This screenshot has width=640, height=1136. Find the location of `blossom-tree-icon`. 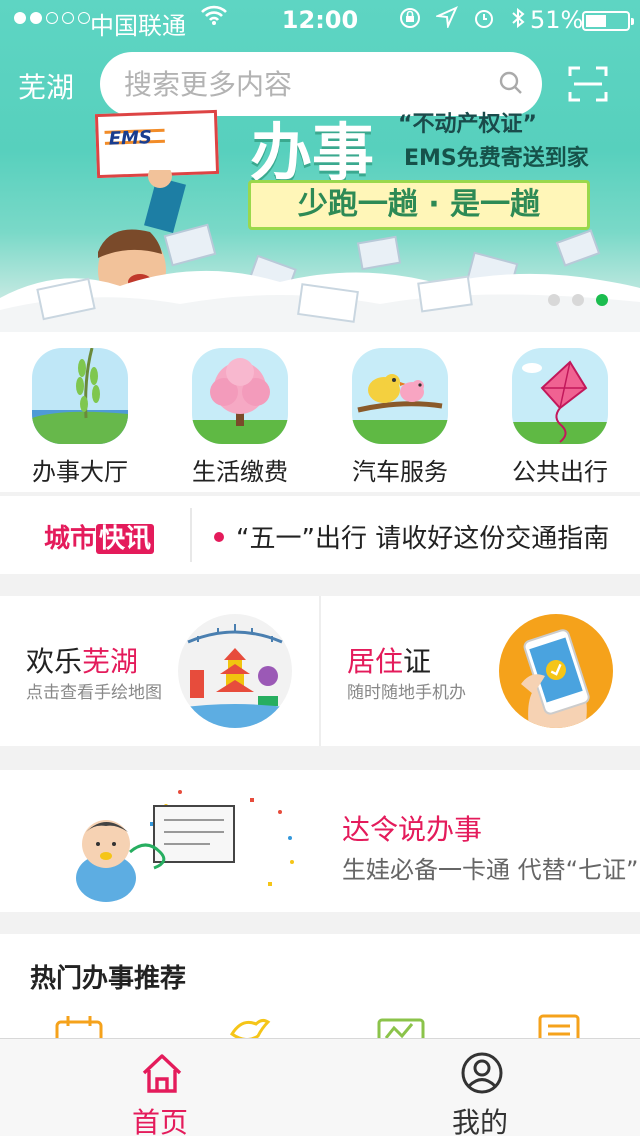

blossom-tree-icon is located at coordinates (240, 396).